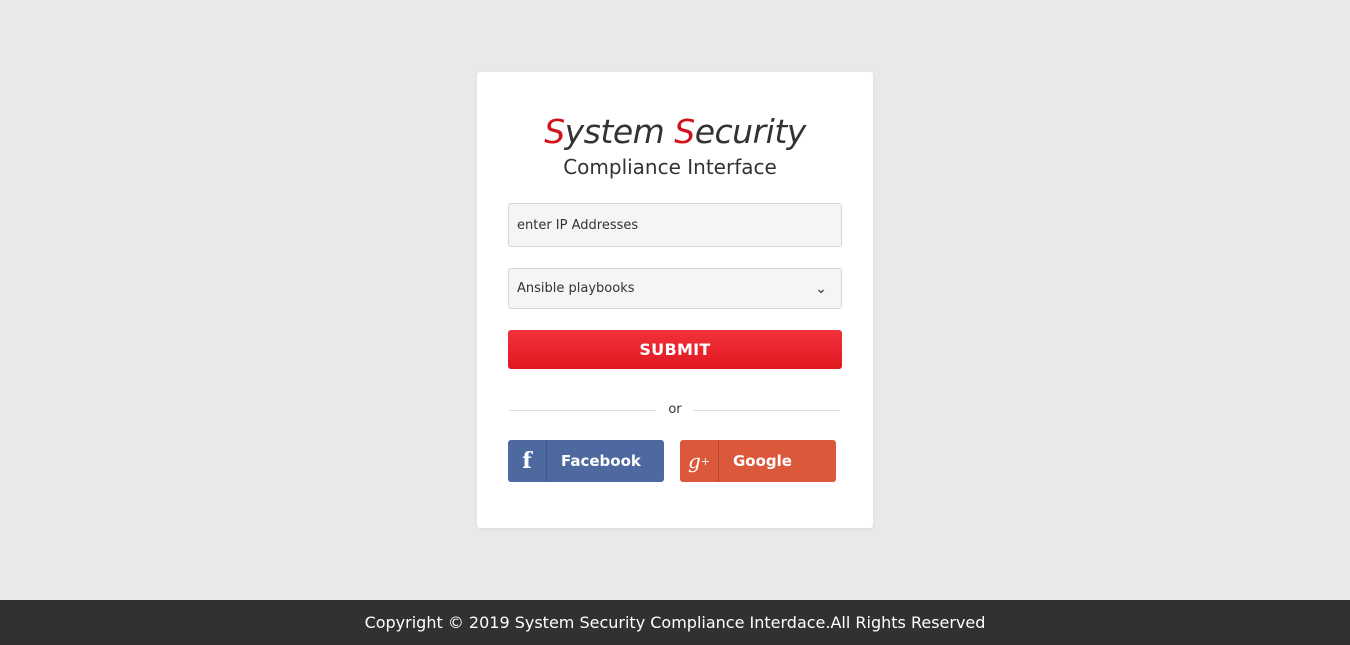 Image resolution: width=1350 pixels, height=645 pixels. What do you see at coordinates (582, 410) in the screenshot?
I see `divider-left` at bounding box center [582, 410].